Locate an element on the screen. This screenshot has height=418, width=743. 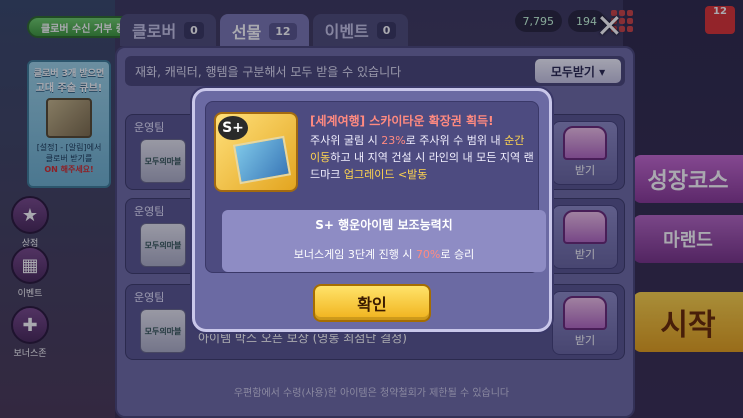
grade-badge: S+ is located at coordinates (233, 128).